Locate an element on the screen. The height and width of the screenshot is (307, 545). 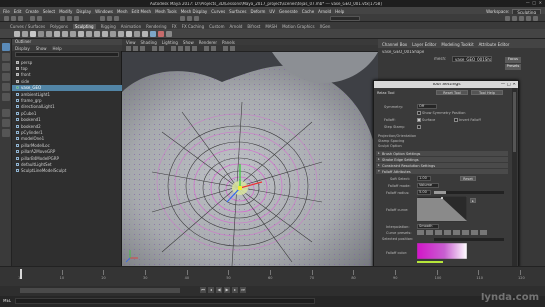
section-constraint-settings: Constraint Resolution Settings is located at coordinates (442, 165).